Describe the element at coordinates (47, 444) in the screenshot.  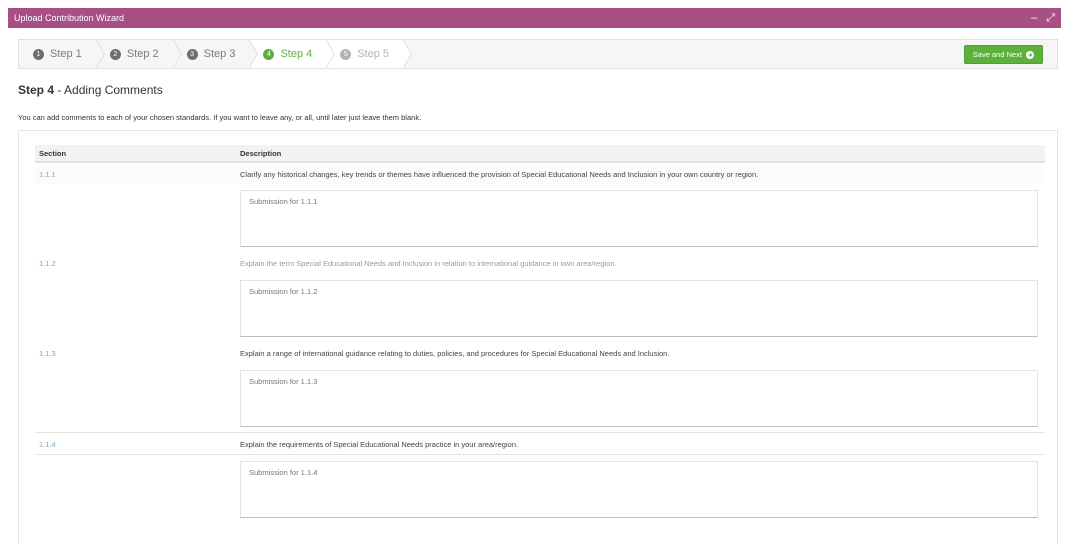
I see `section-link: 1.1.4` at that location.